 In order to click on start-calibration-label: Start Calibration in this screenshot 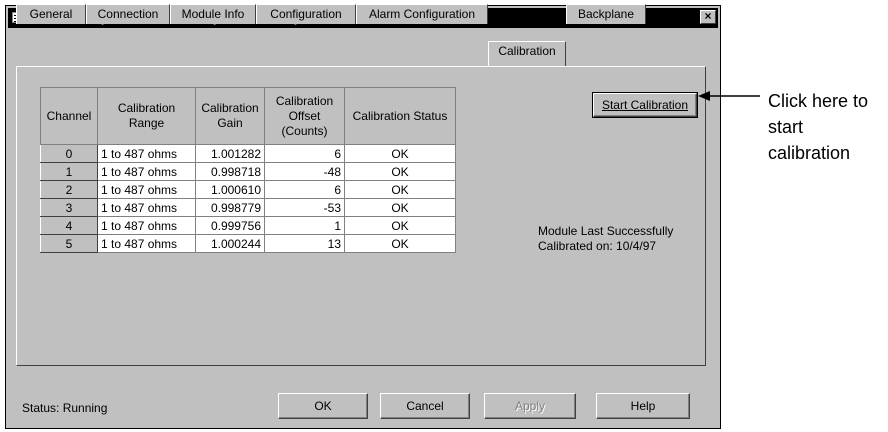, I will do `click(645, 105)`.